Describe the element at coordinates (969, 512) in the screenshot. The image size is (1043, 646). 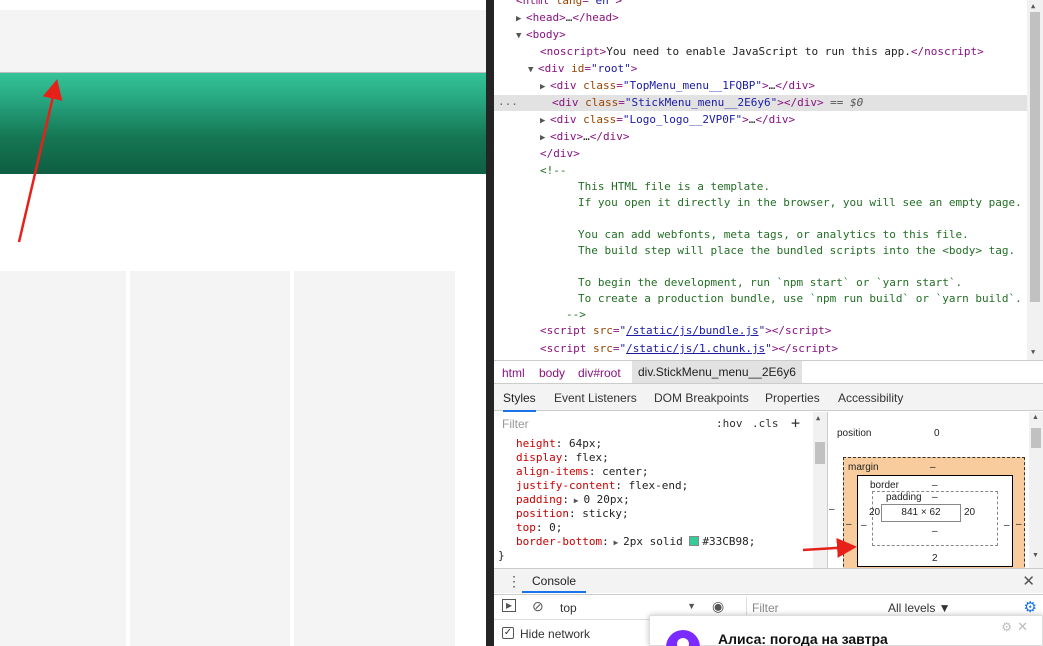
I see `padding-right-value: 20` at that location.